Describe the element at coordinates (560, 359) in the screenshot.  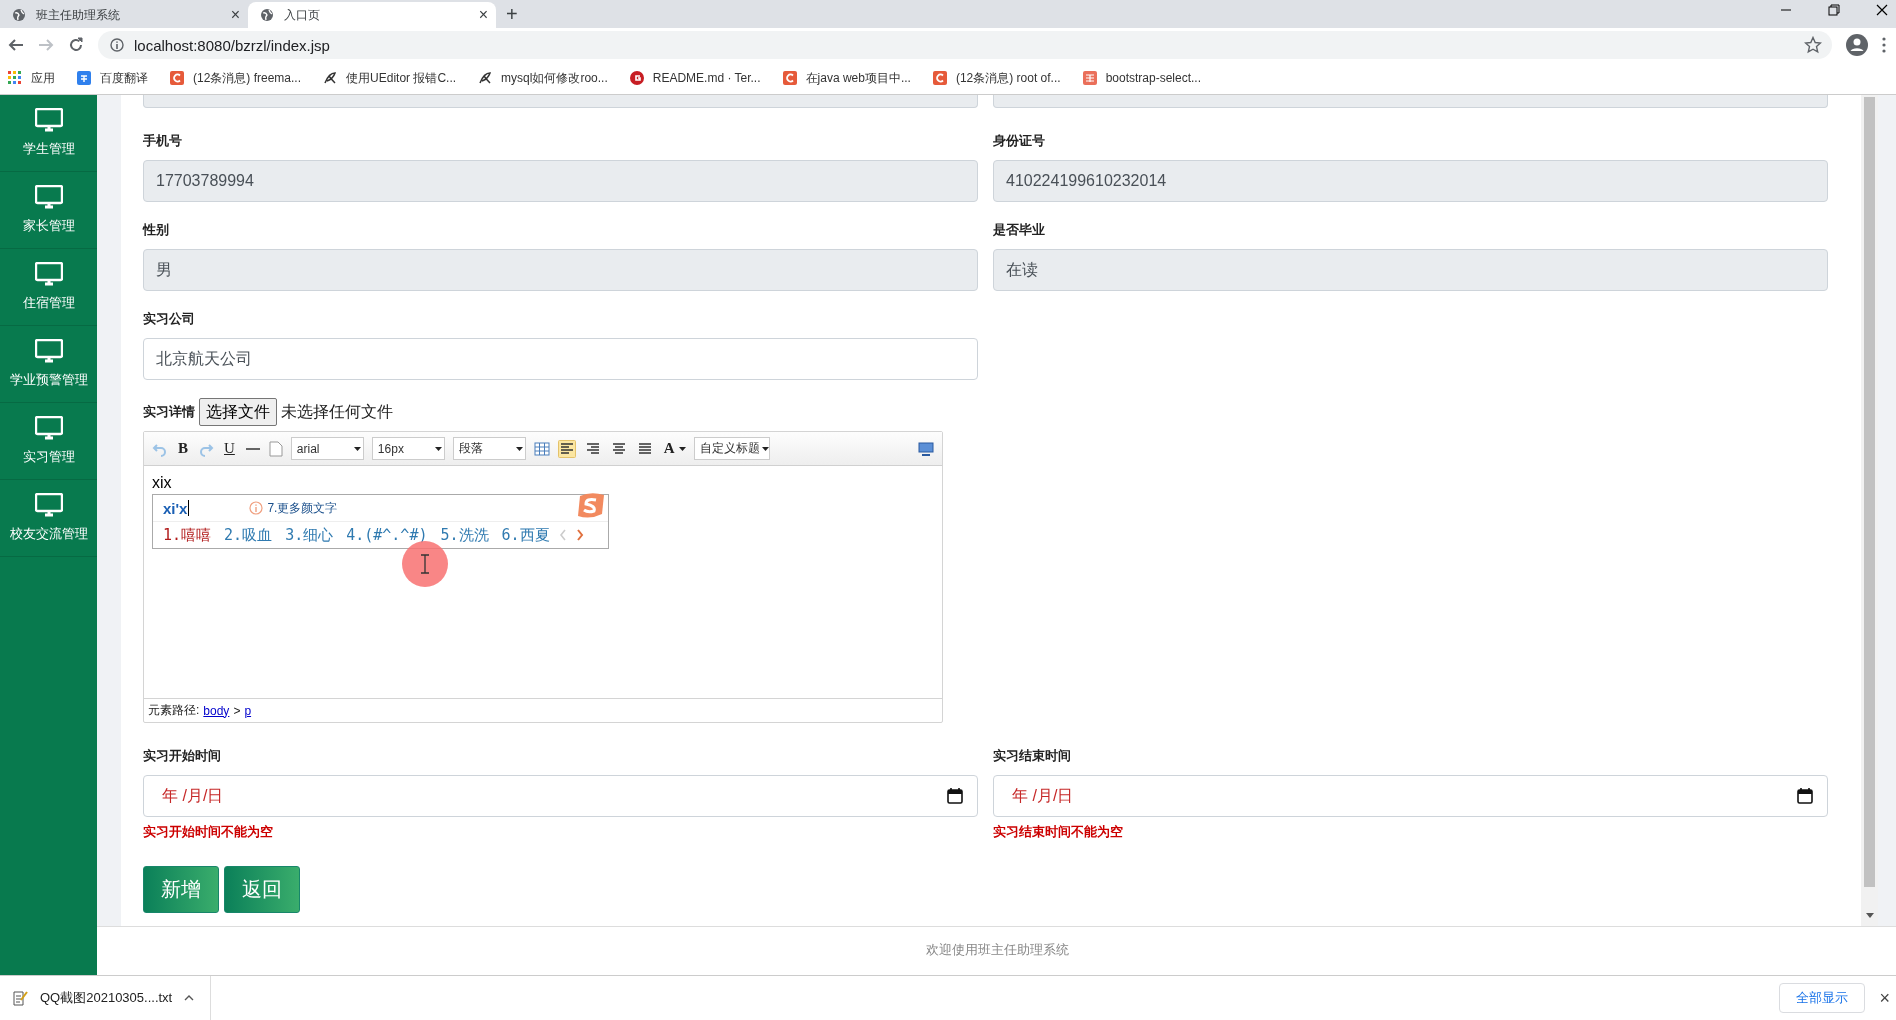
I see `input-field: 北京航天公司` at that location.